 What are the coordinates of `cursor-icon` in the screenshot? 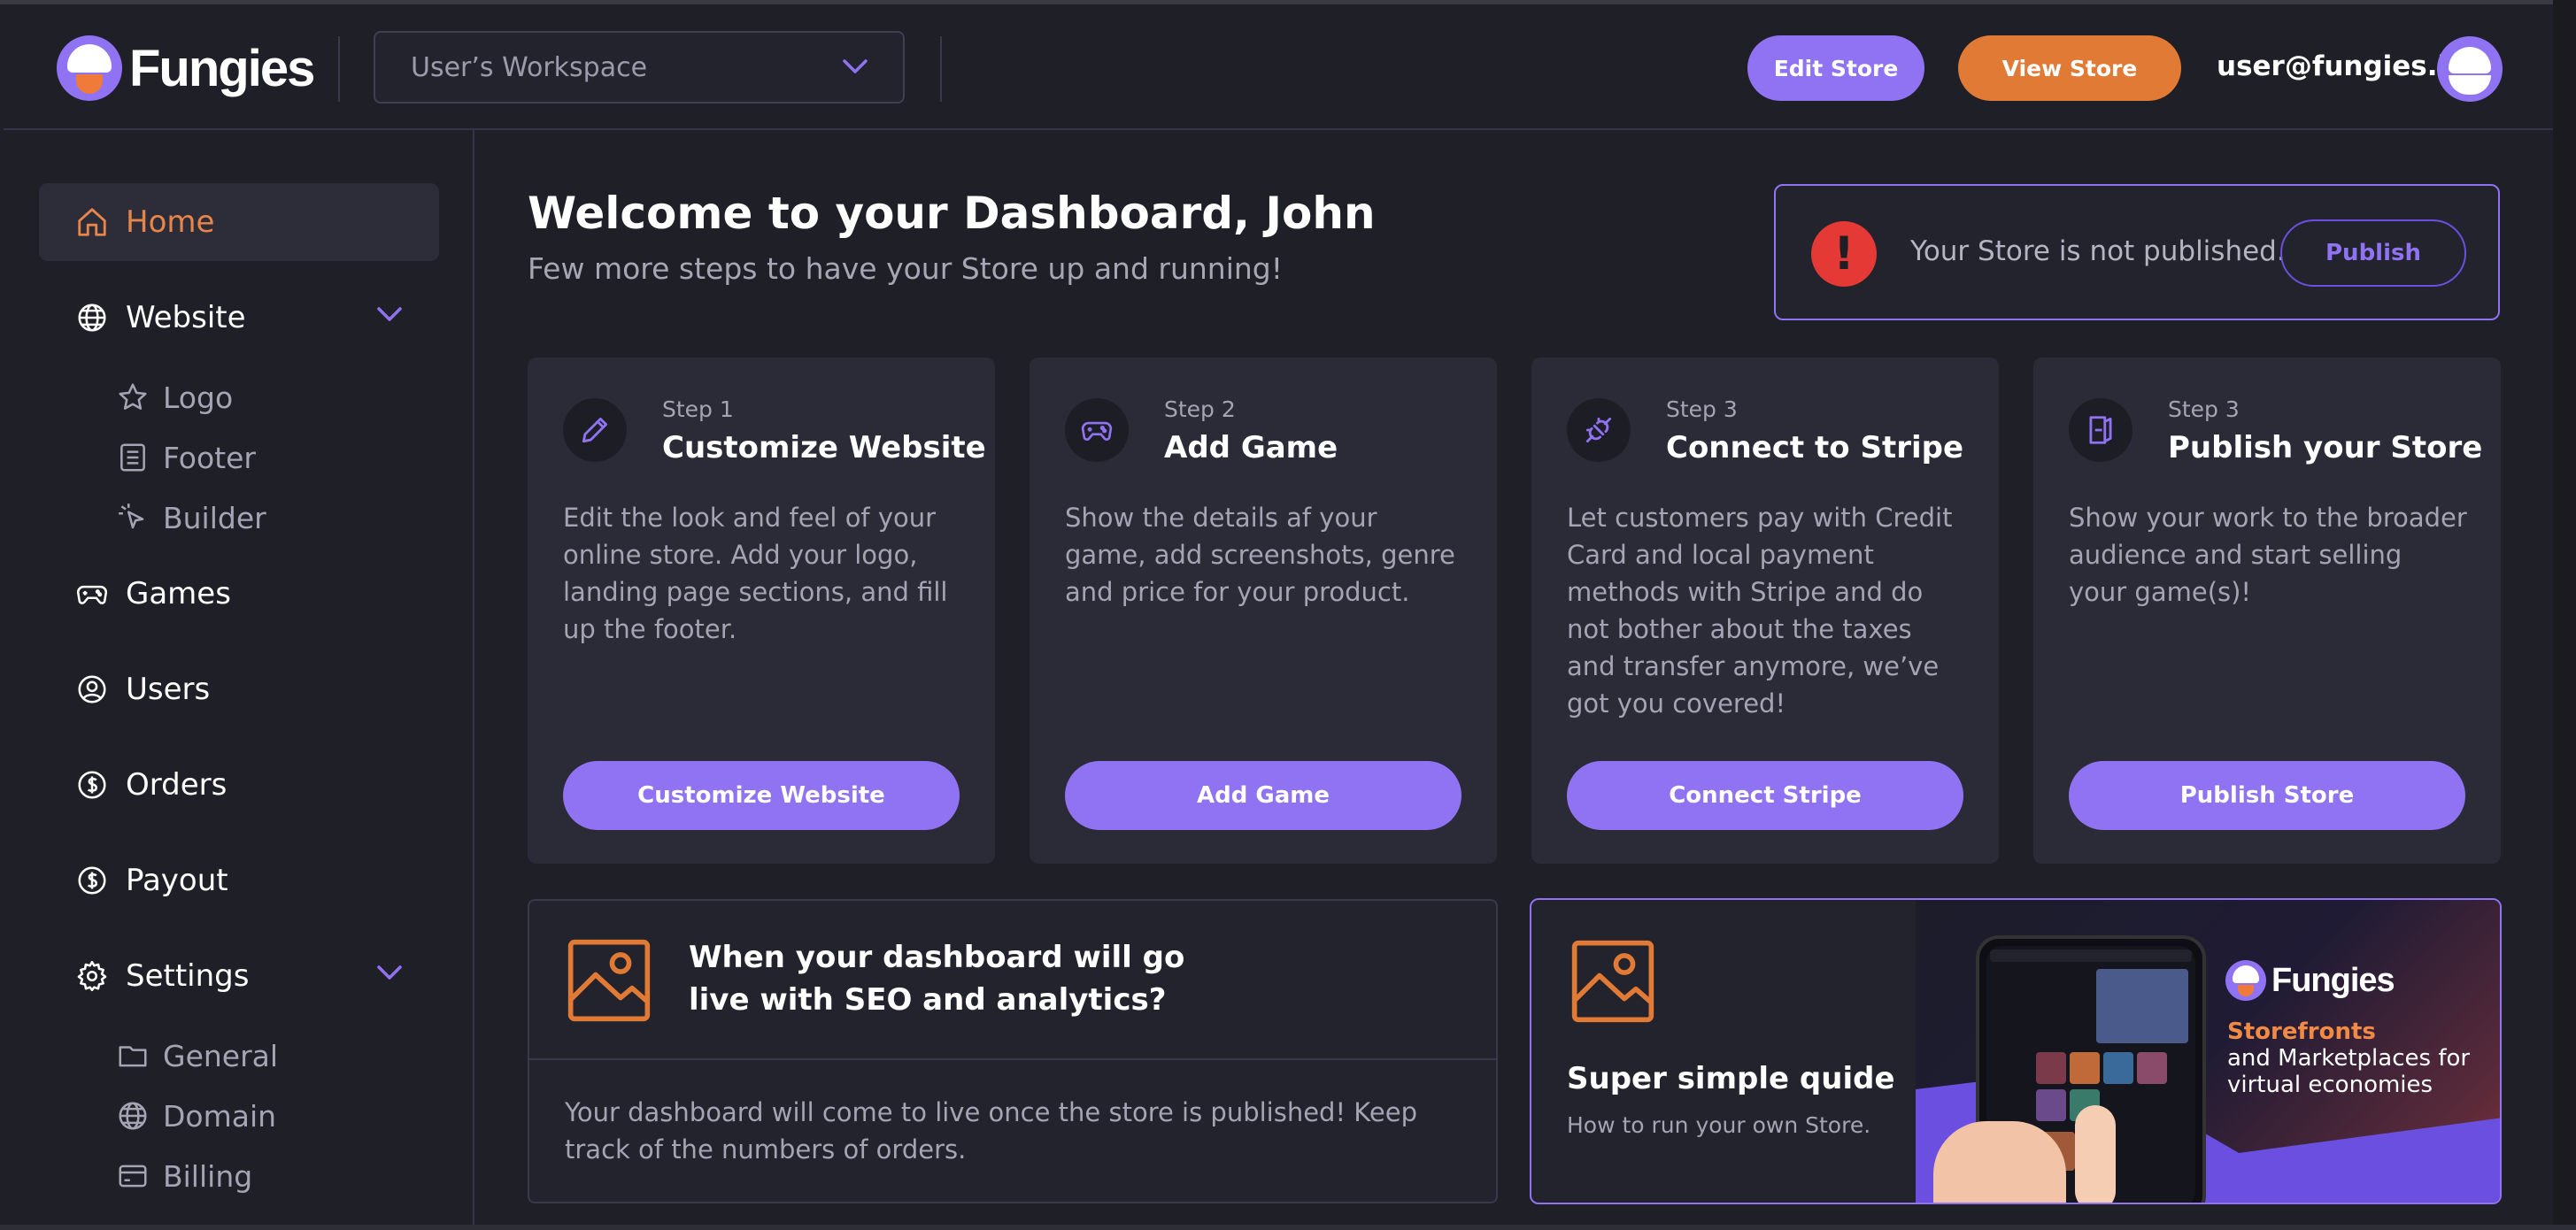 It's located at (132, 518).